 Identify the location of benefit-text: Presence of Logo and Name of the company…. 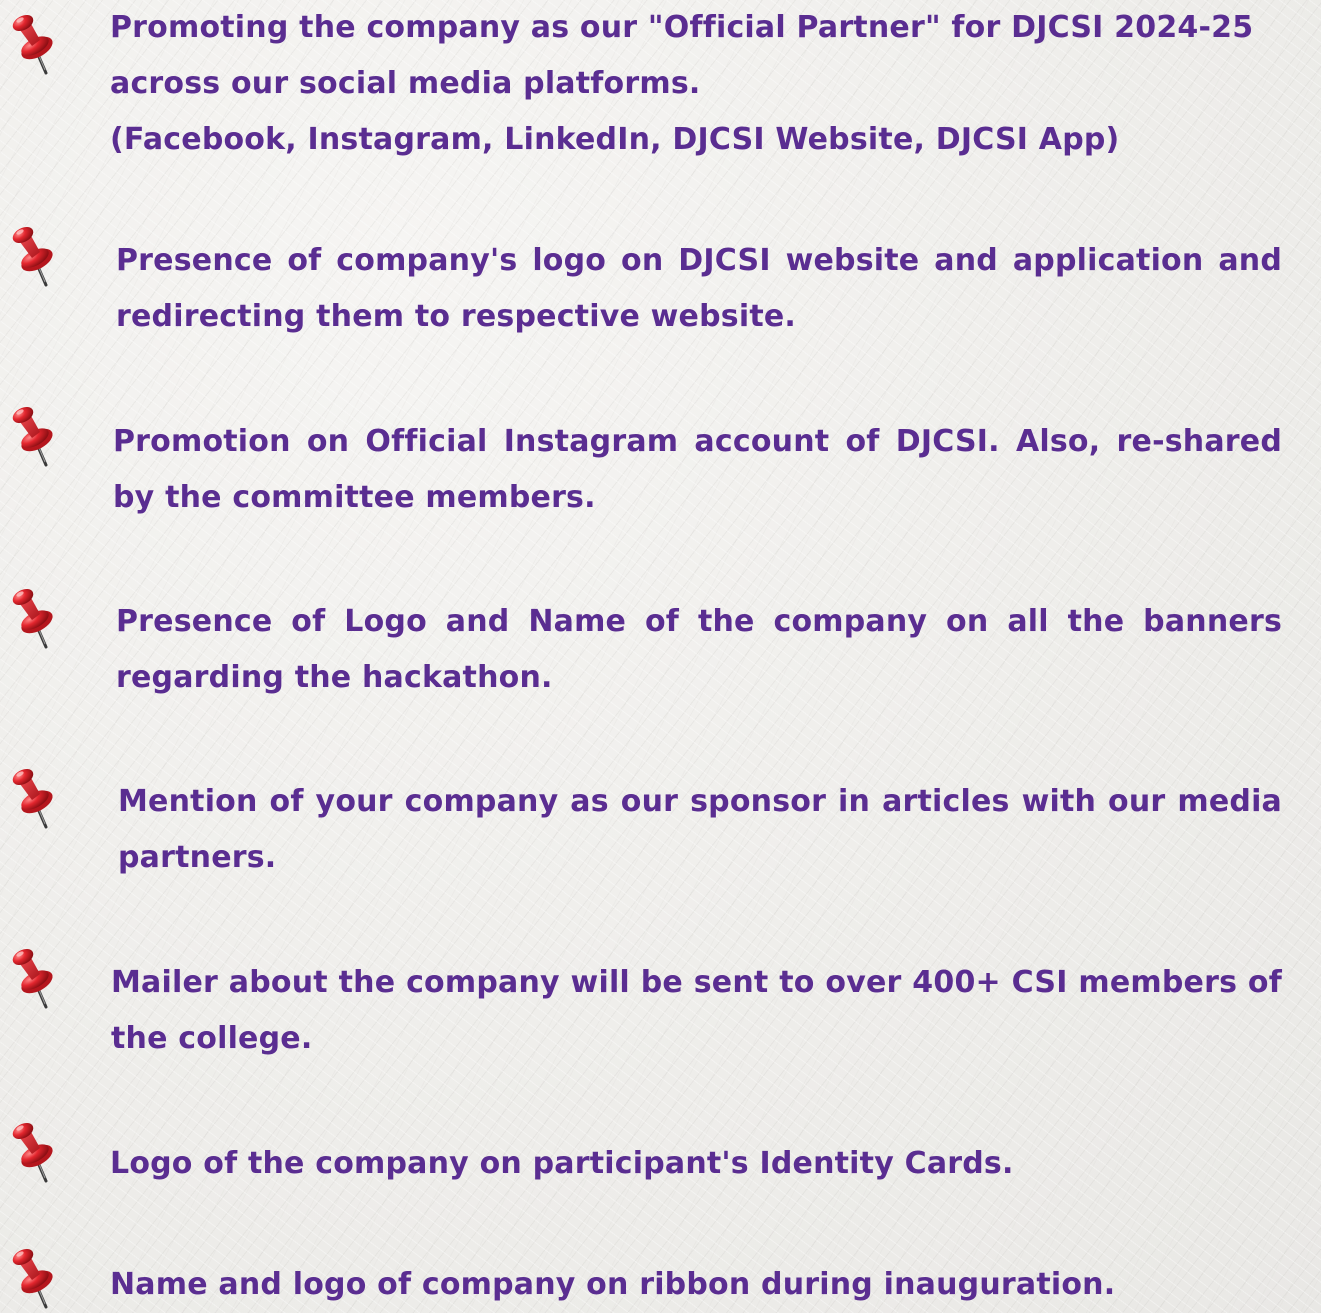
(699, 649).